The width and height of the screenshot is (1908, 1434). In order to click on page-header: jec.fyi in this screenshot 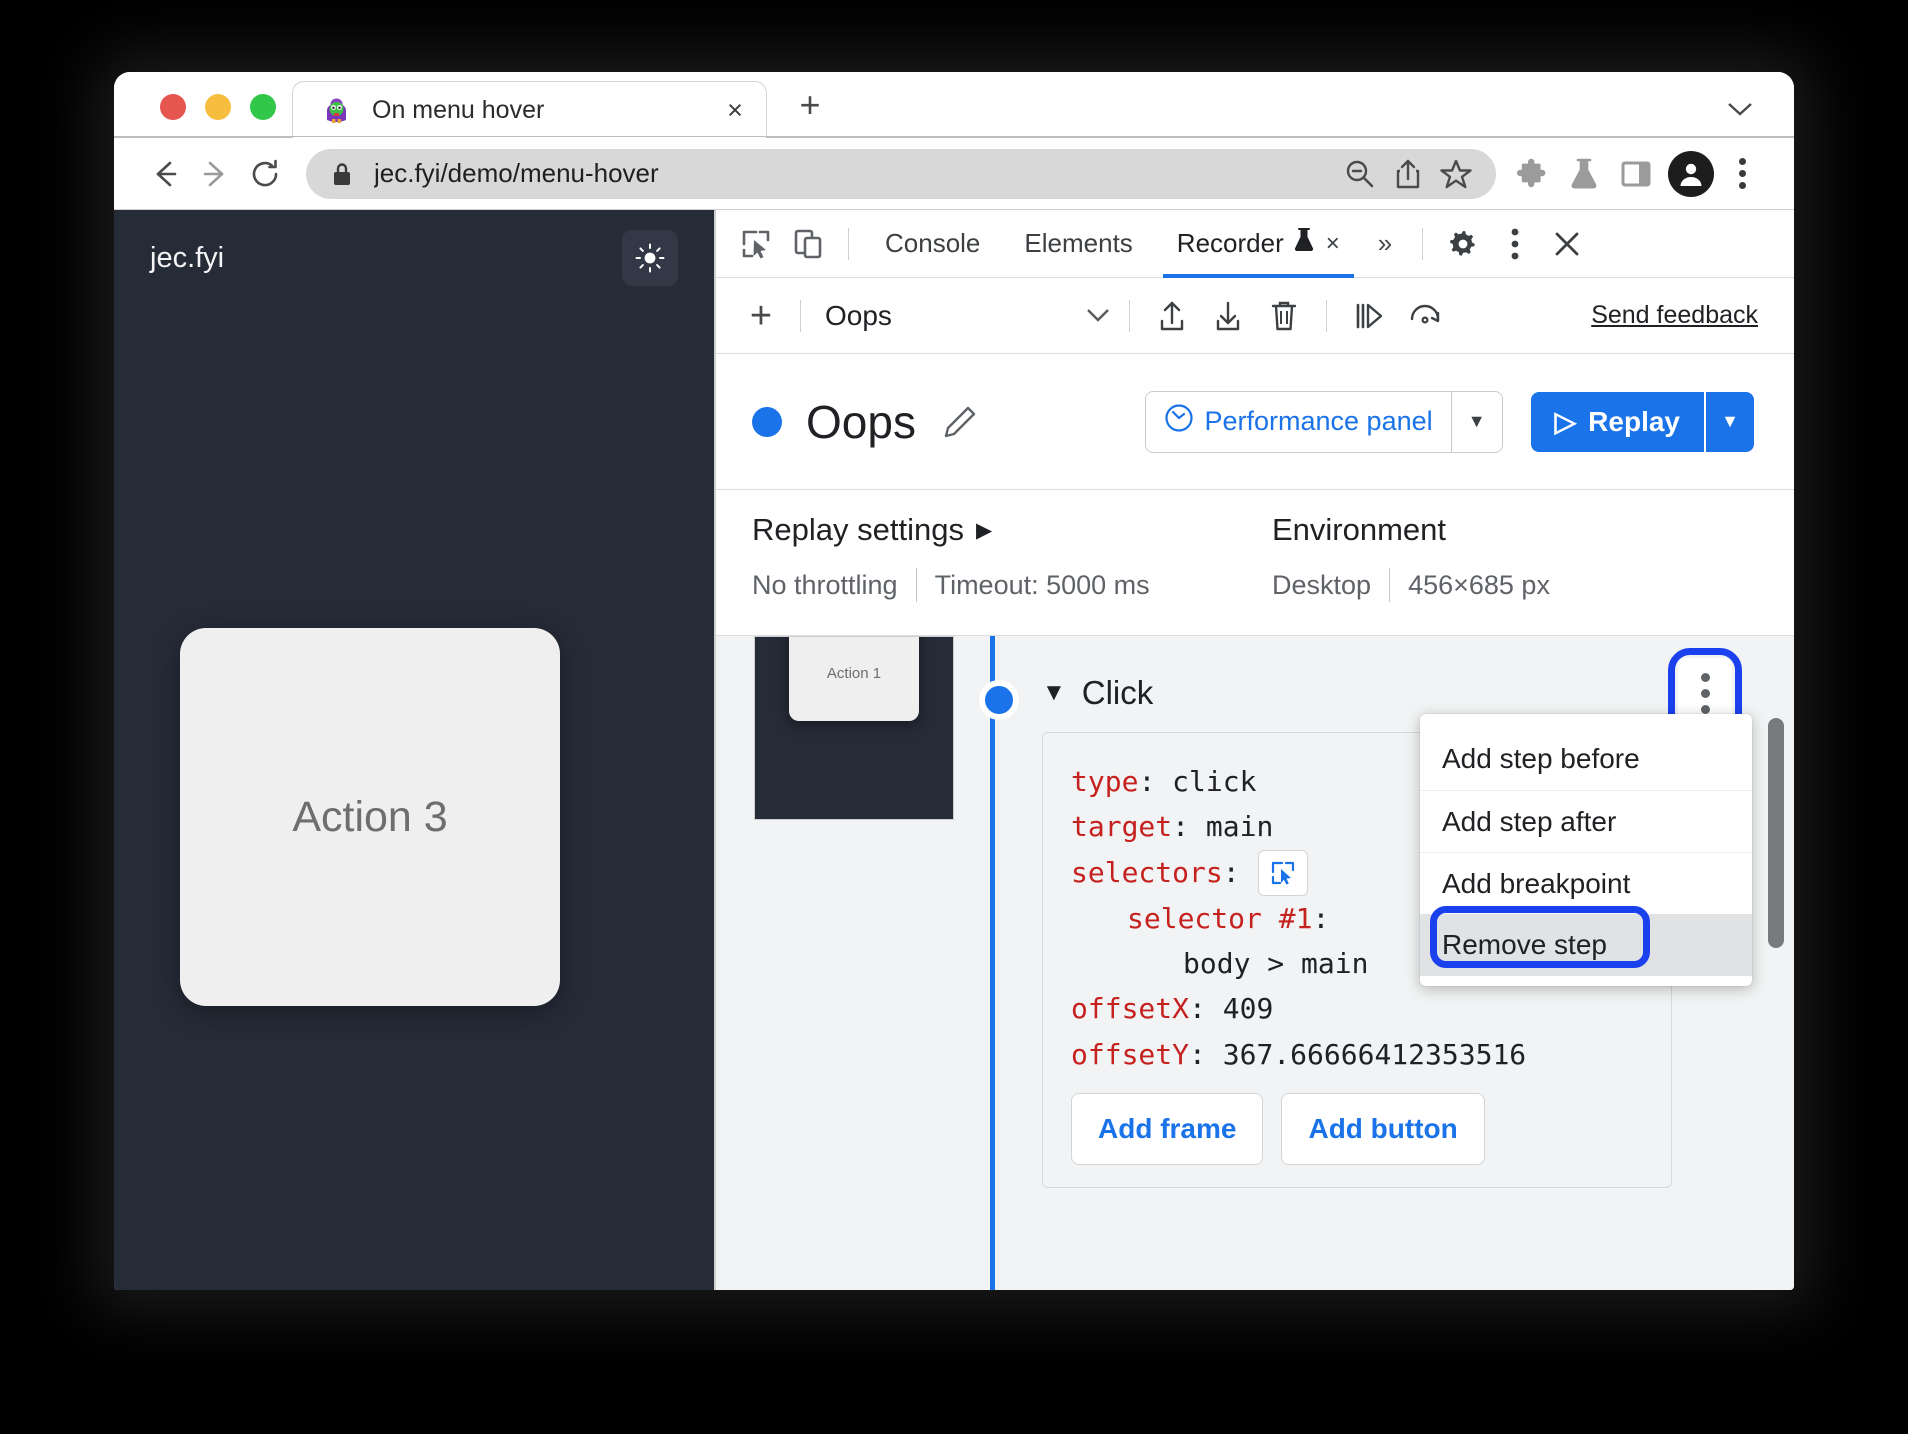, I will do `click(414, 258)`.